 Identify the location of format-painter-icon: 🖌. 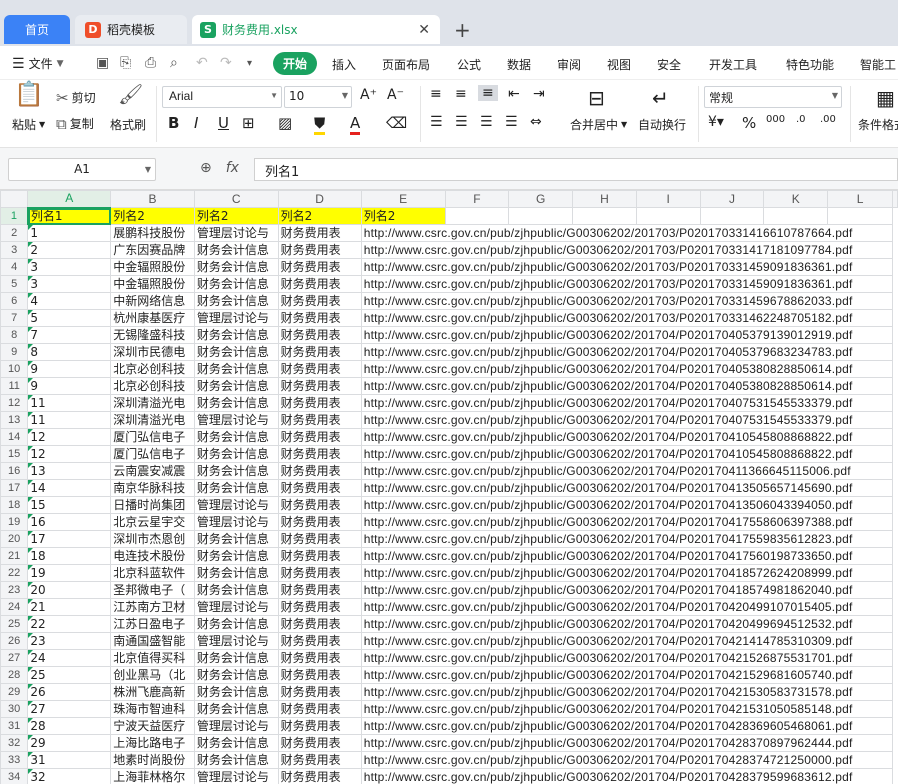
(130, 94).